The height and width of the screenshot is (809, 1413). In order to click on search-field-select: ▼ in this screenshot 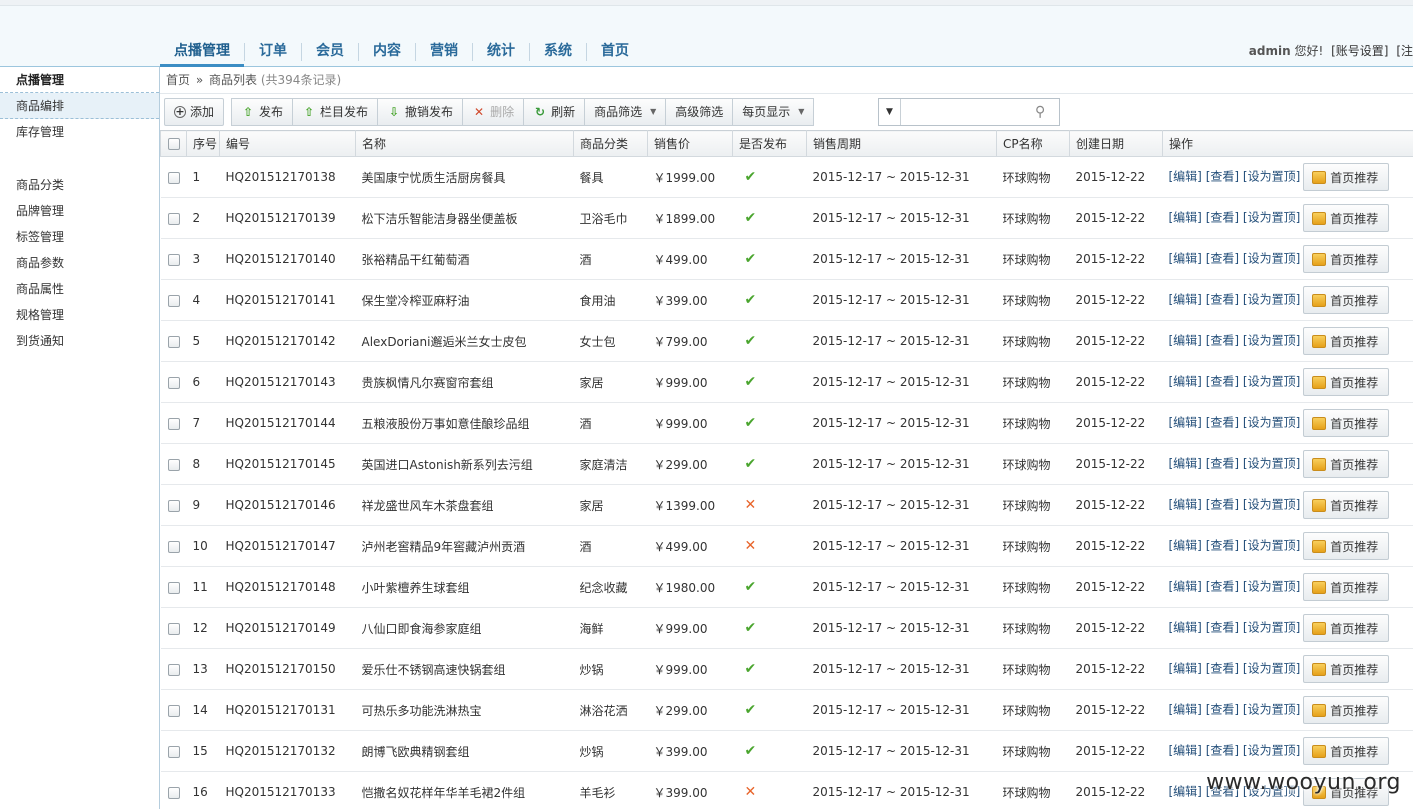, I will do `click(890, 112)`.